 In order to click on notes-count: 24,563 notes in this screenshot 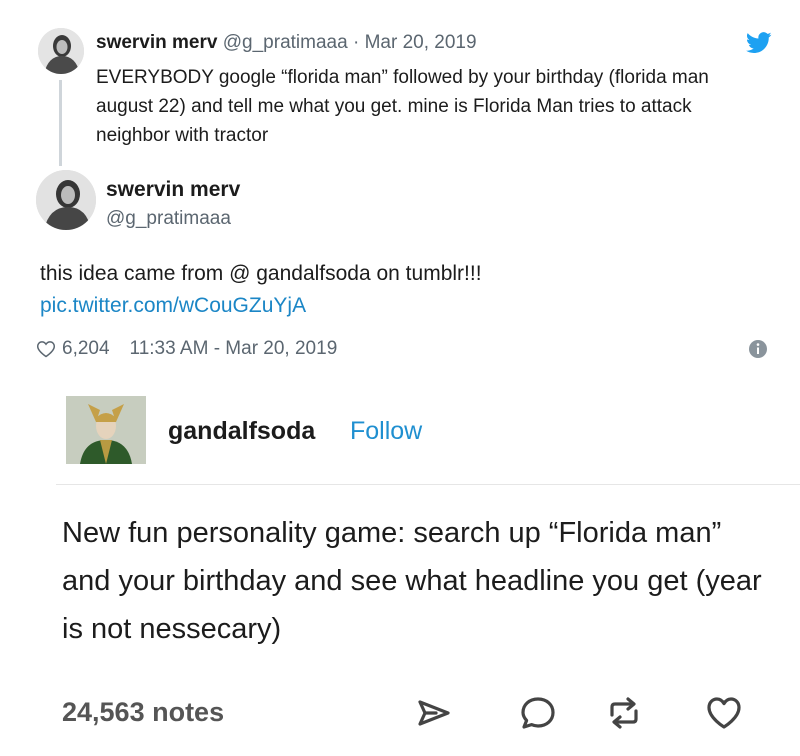, I will do `click(143, 712)`.